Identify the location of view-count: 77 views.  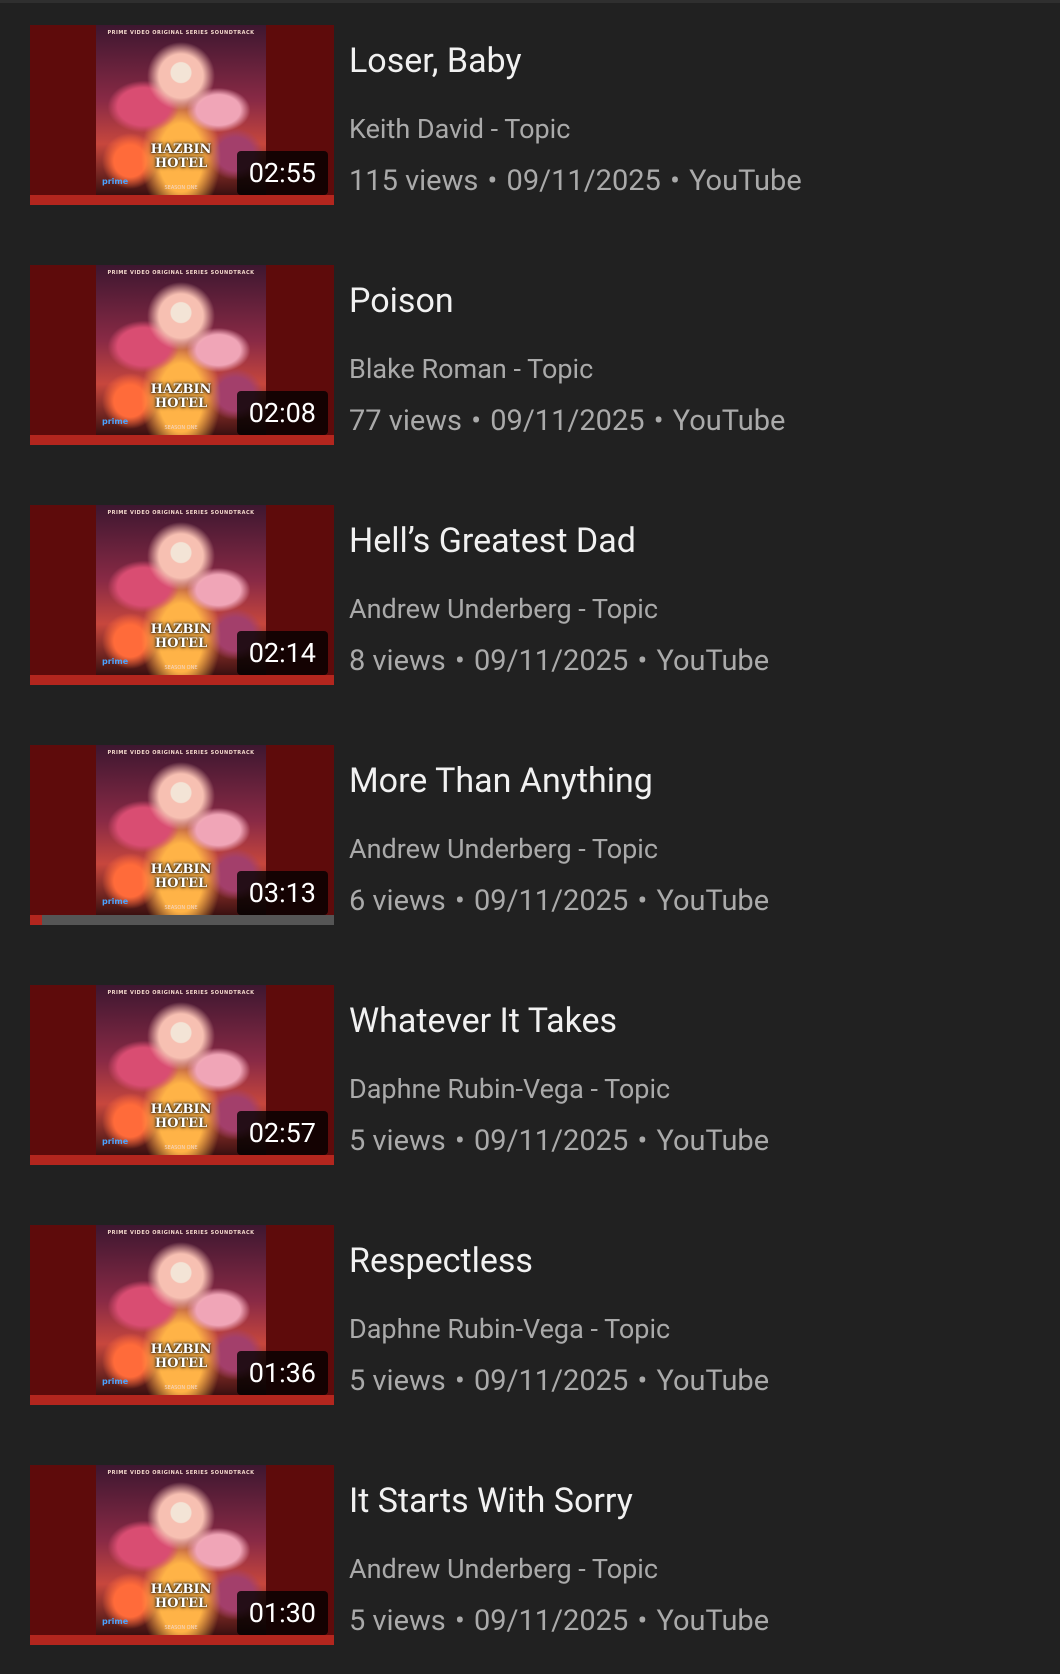
(406, 421).